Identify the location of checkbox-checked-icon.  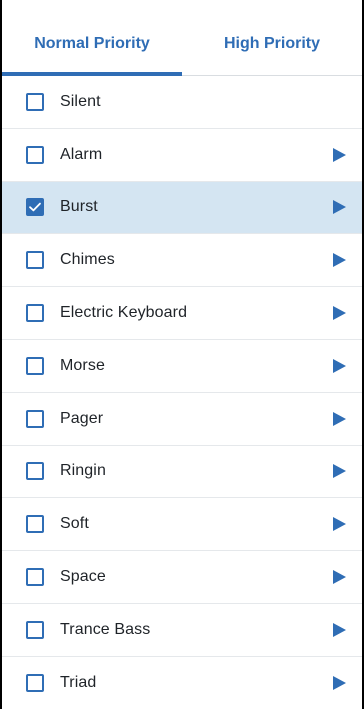
(35, 207).